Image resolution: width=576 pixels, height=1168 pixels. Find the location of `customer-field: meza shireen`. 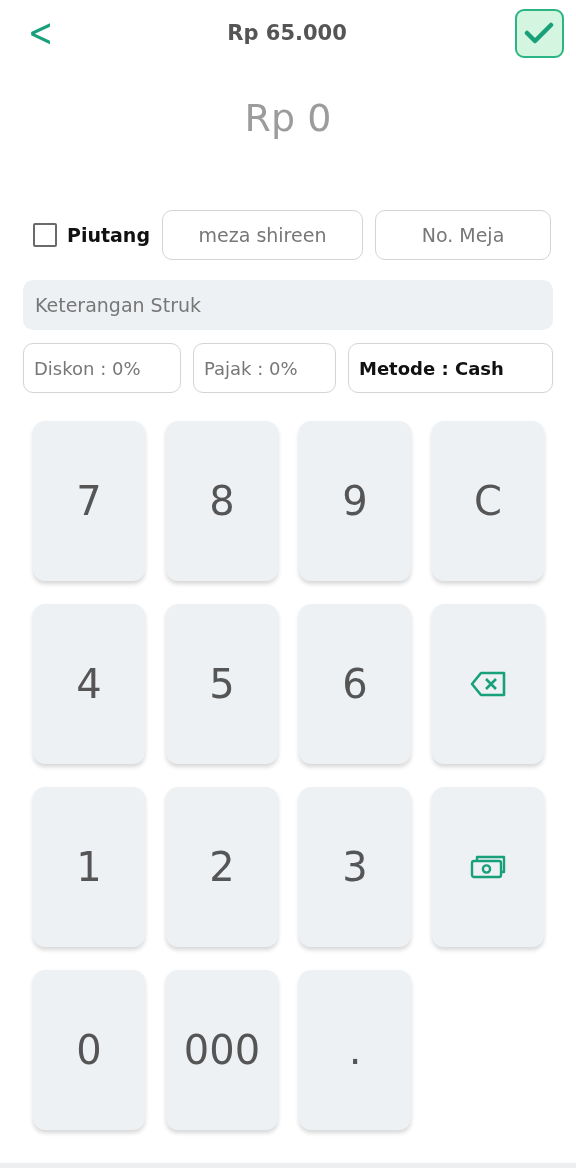

customer-field: meza shireen is located at coordinates (262, 235).